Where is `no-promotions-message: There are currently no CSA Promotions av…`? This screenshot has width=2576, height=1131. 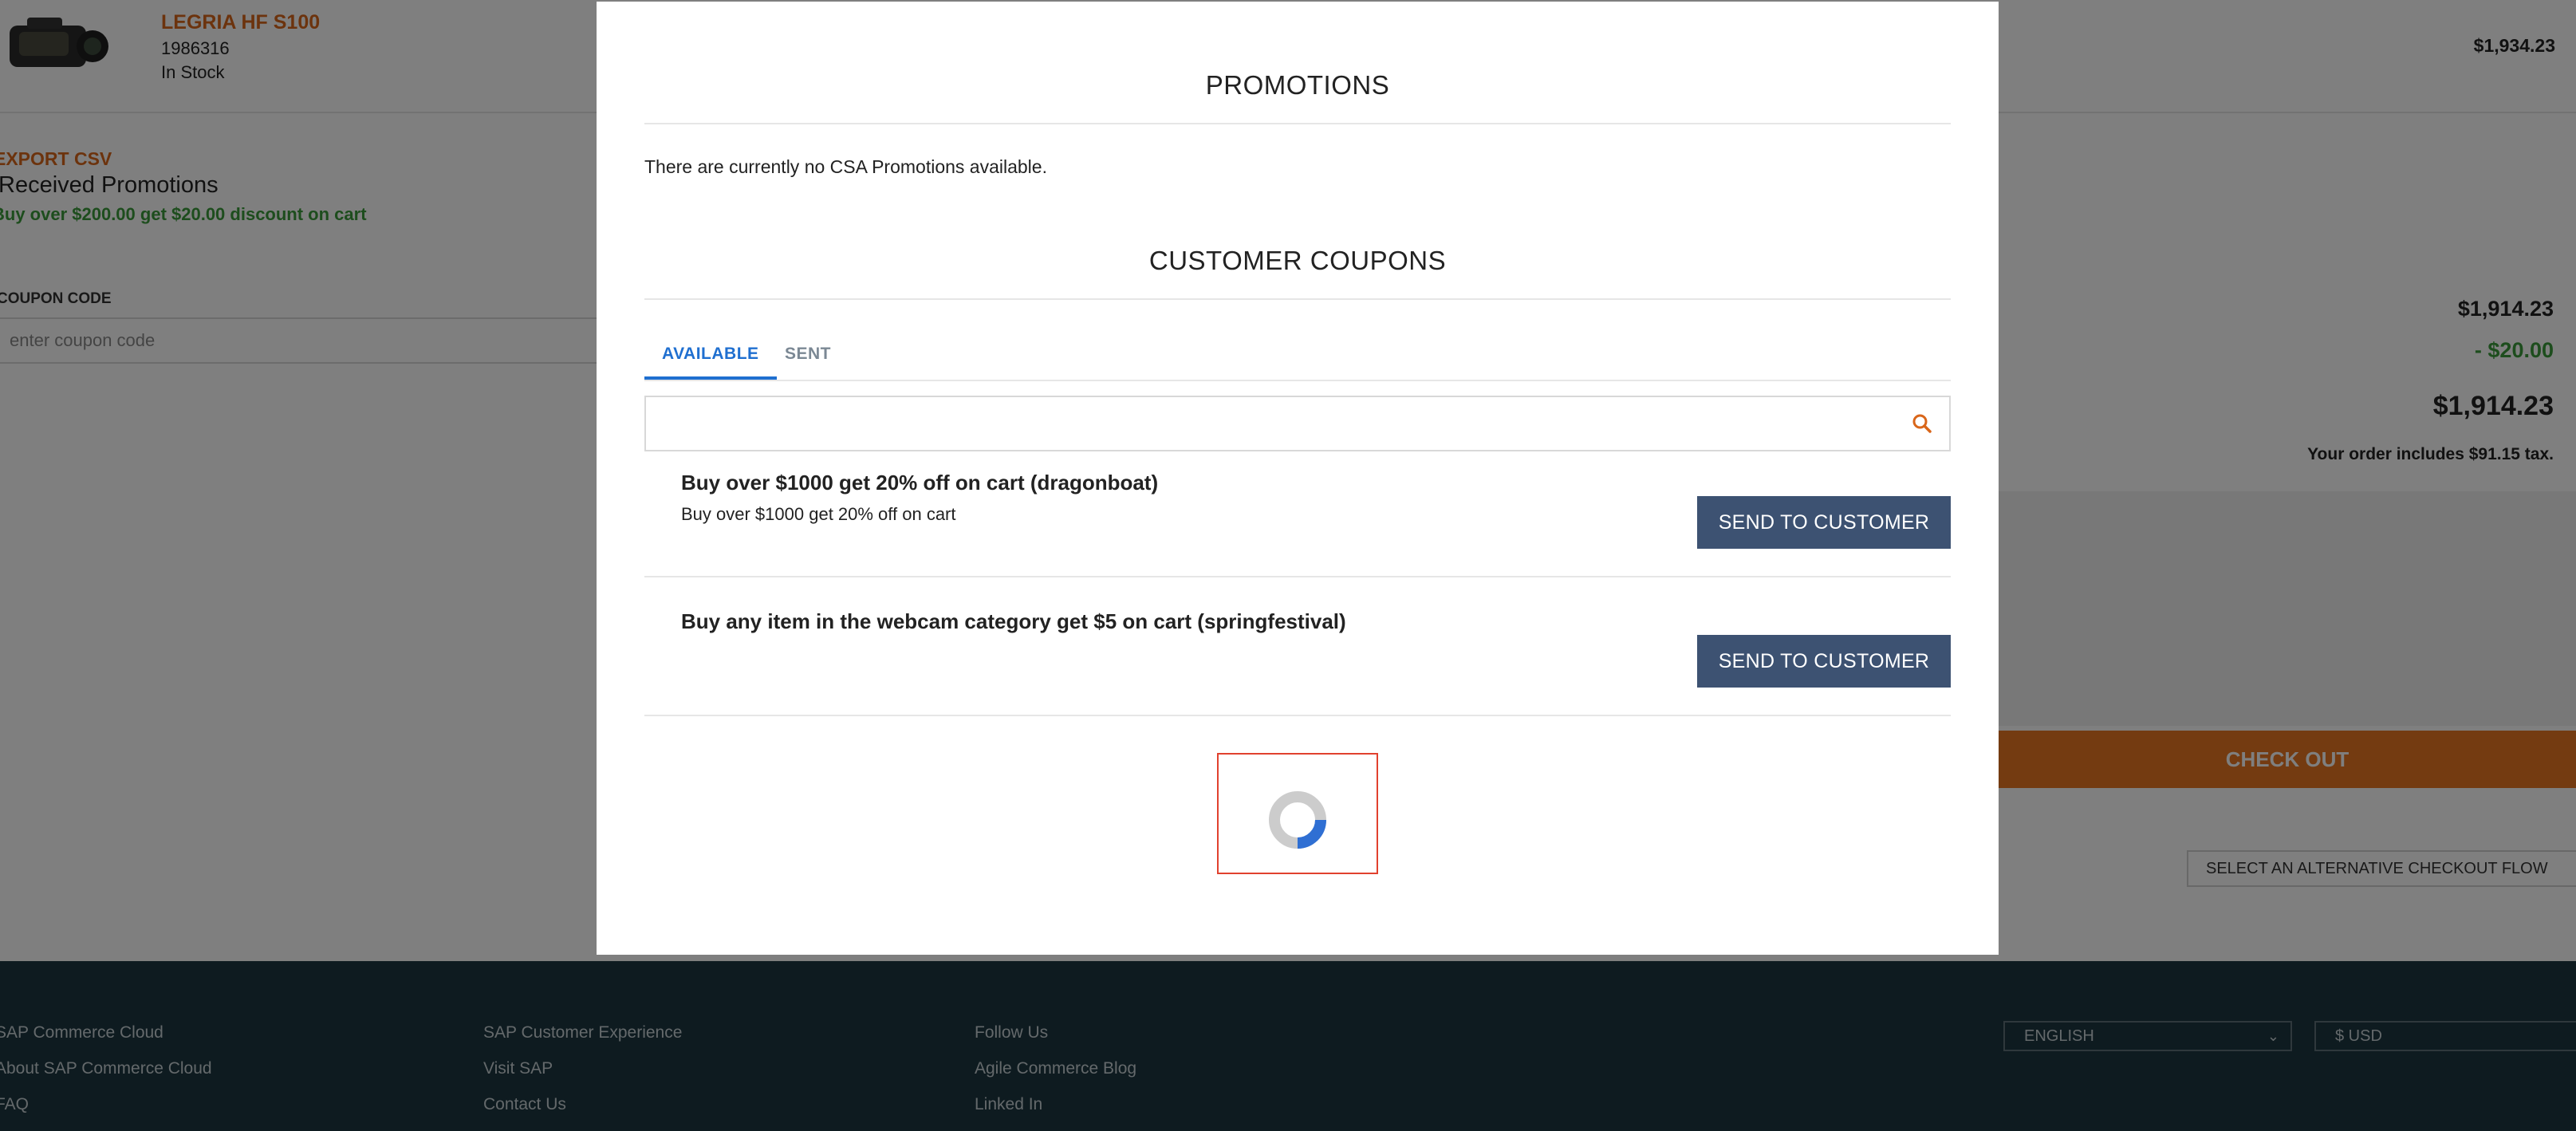 no-promotions-message: There are currently no CSA Promotions av… is located at coordinates (845, 166).